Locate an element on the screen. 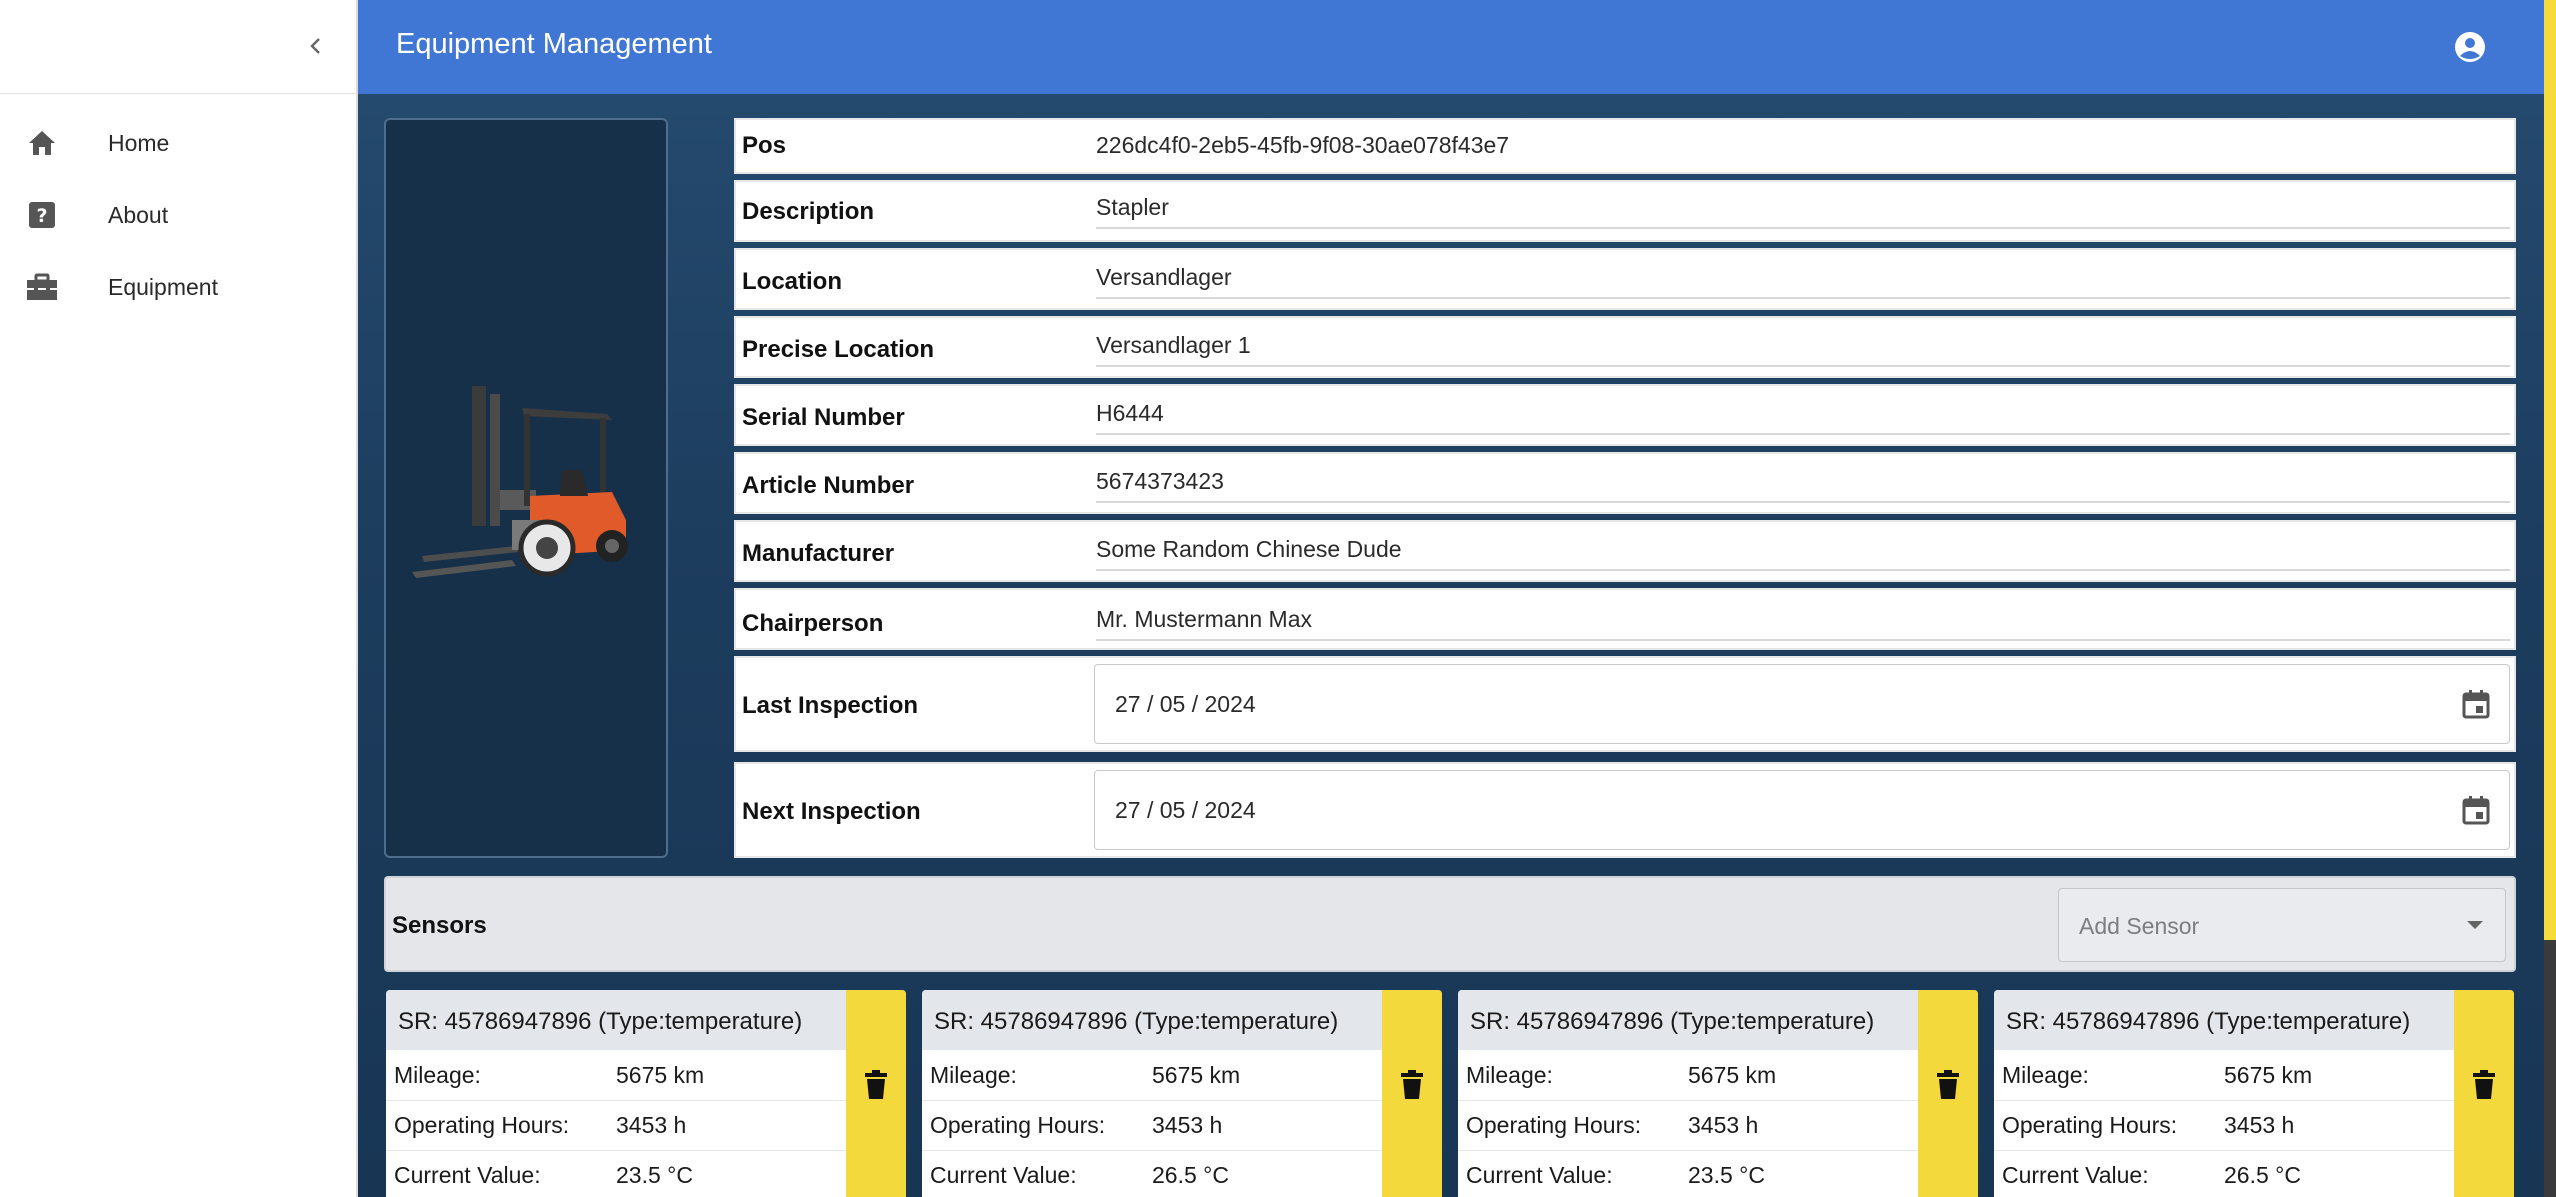 The height and width of the screenshot is (1197, 2556). manufacturer-input: Some Random Chinese Dude is located at coordinates (1803, 553).